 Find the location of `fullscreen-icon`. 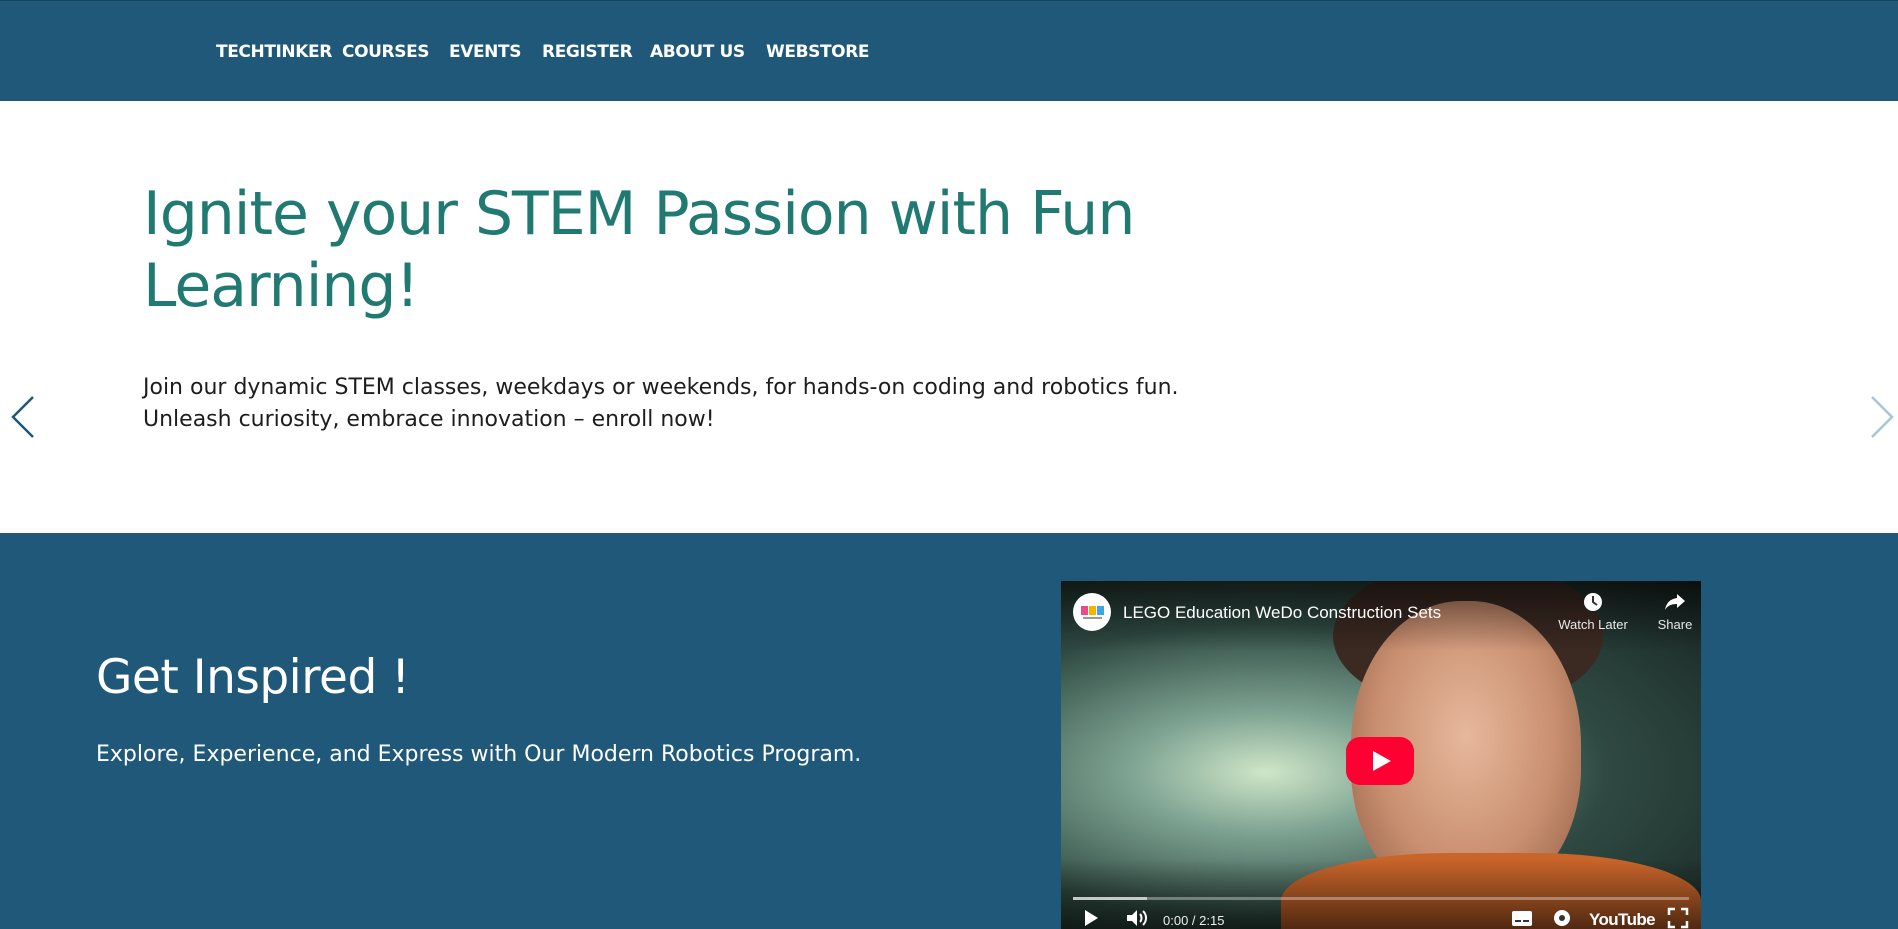

fullscreen-icon is located at coordinates (1678, 918).